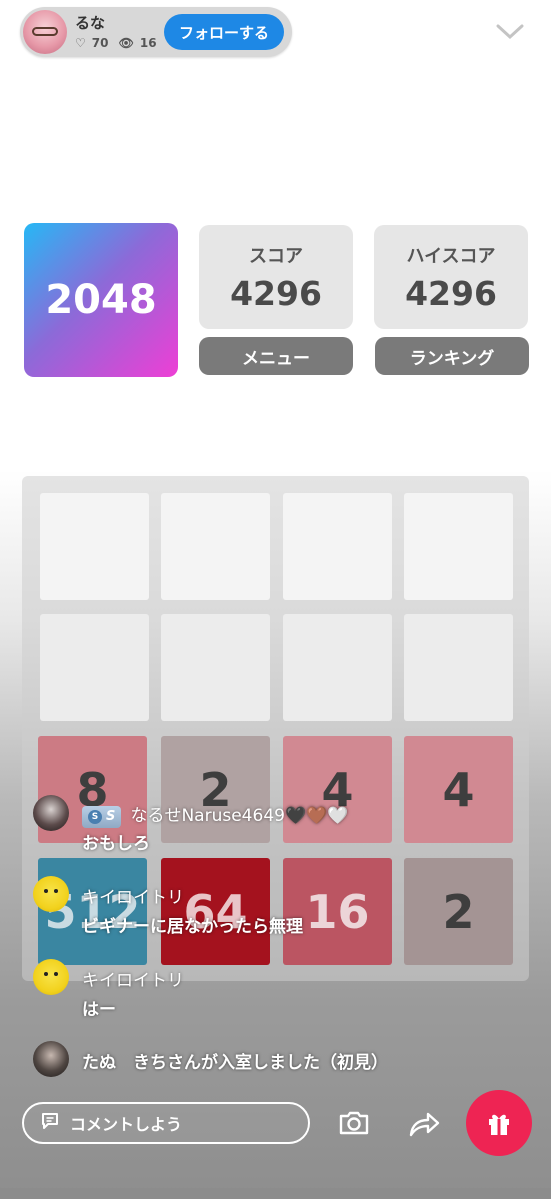 The image size is (551, 1199). I want to click on chat-comment-header: S S なるせNaruse4649🖤🤎🤍, so click(215, 814).